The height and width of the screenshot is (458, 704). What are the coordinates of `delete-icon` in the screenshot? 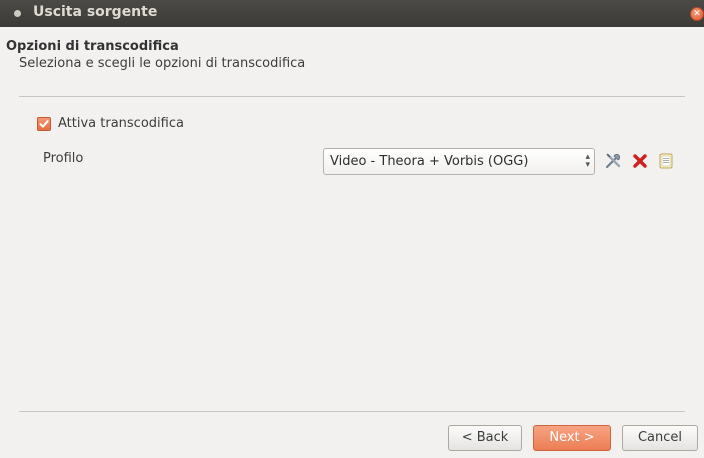 It's located at (640, 161).